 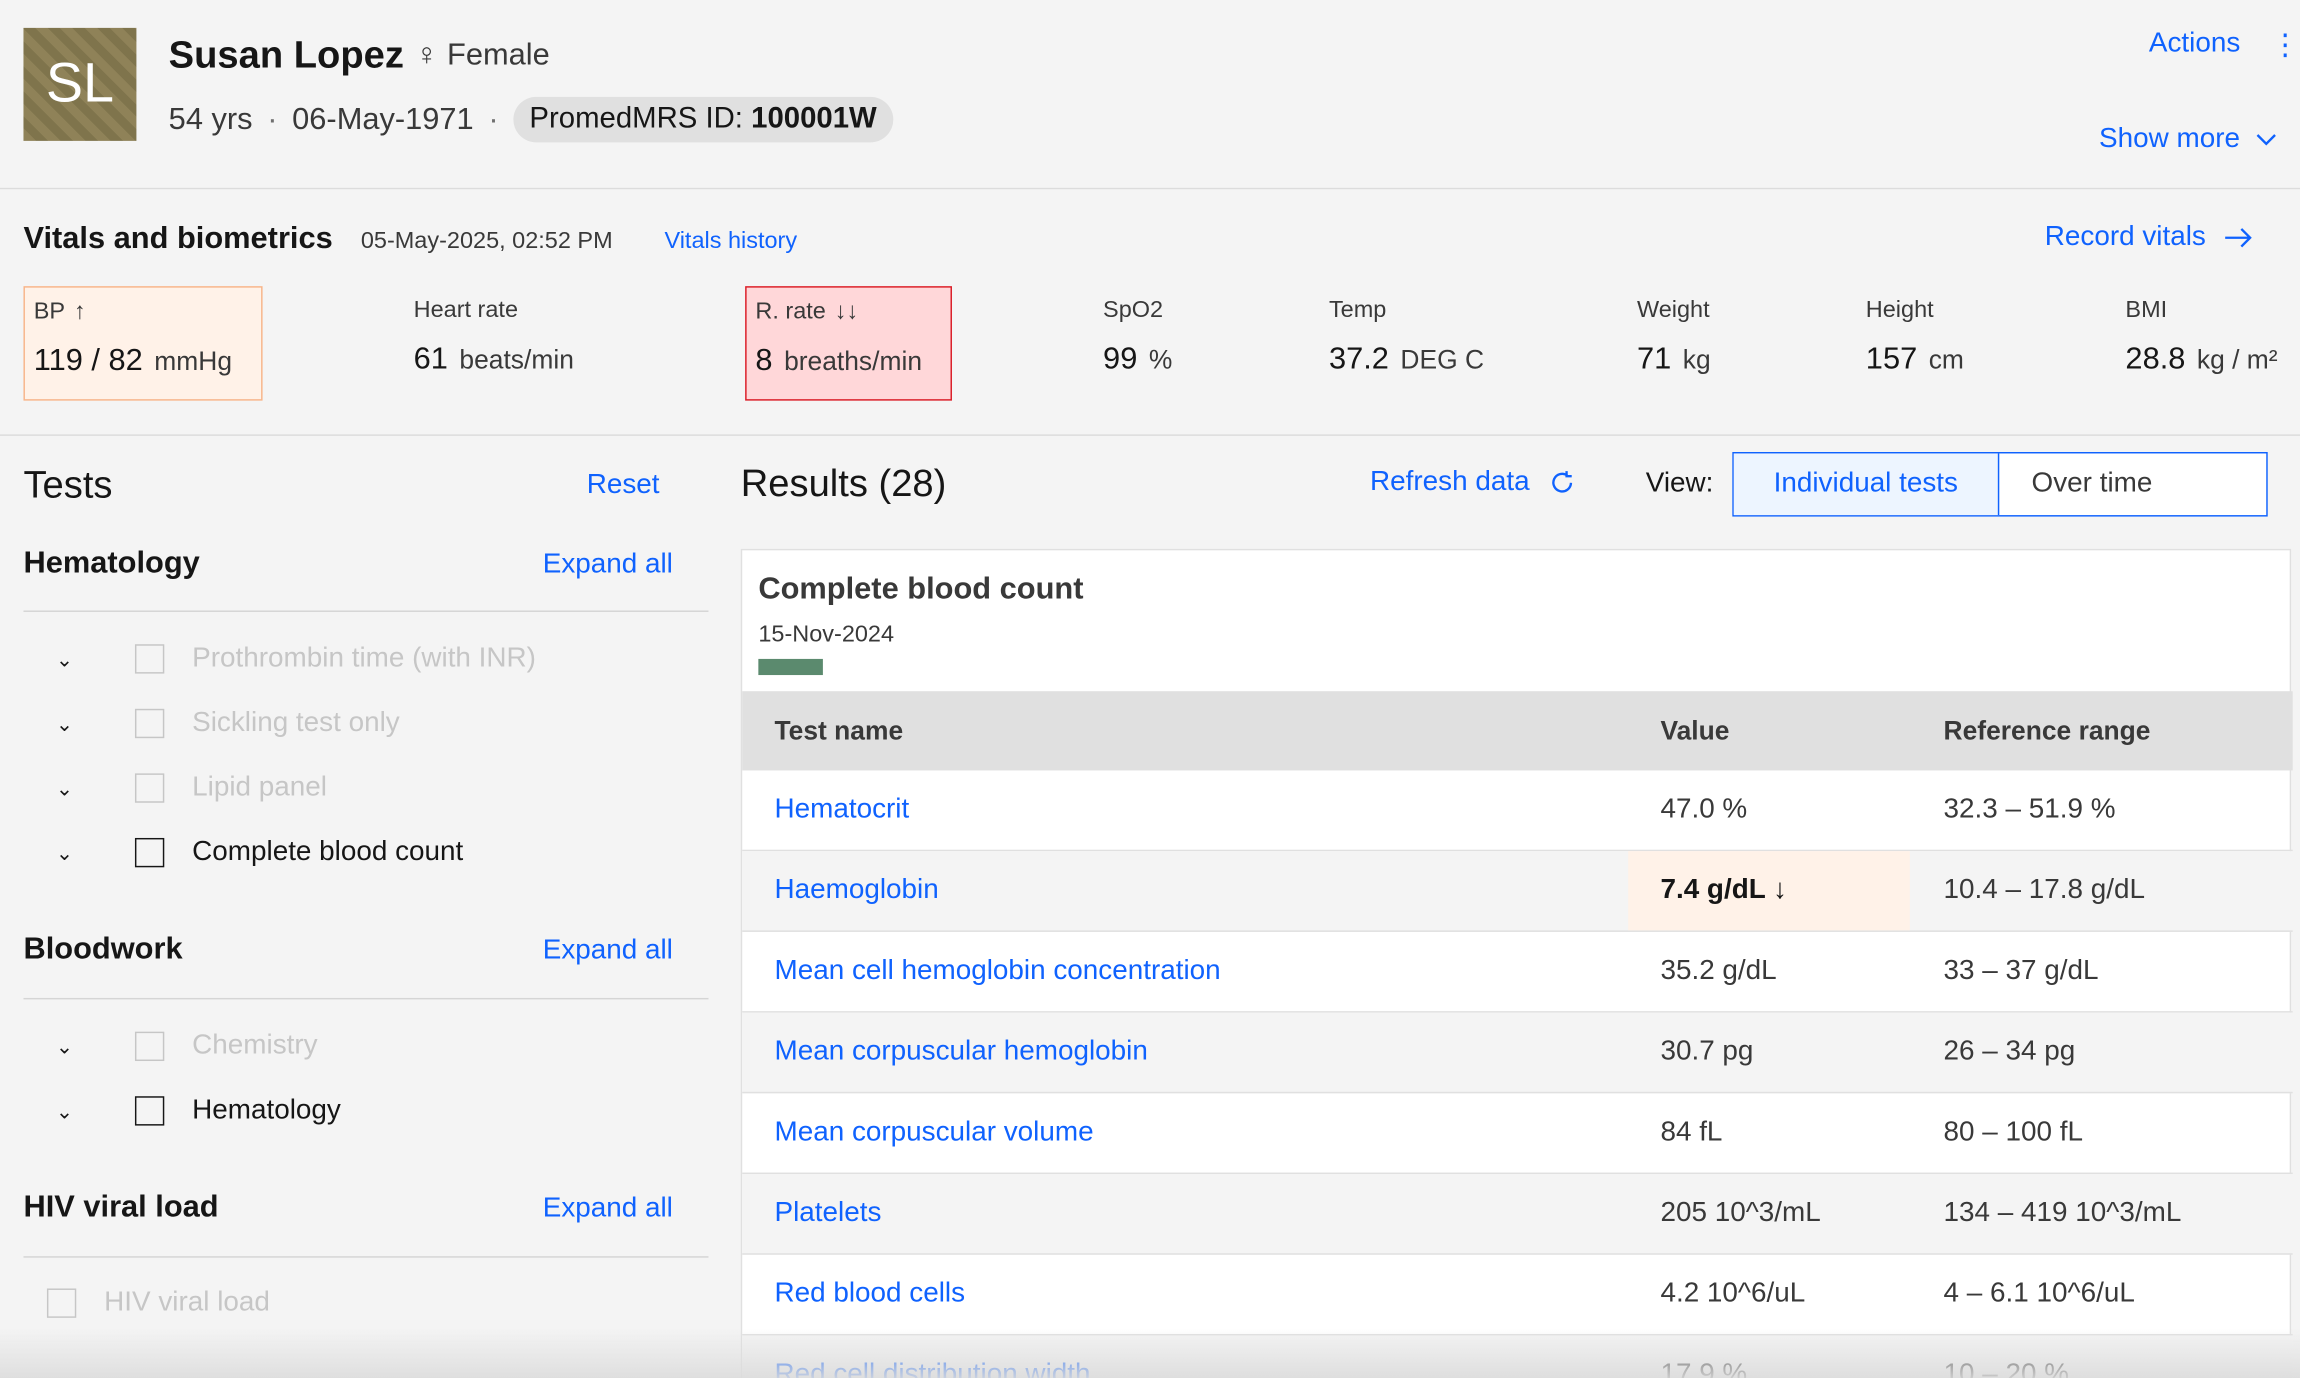 What do you see at coordinates (2188, 139) in the screenshot?
I see `show-more-button: Show more` at bounding box center [2188, 139].